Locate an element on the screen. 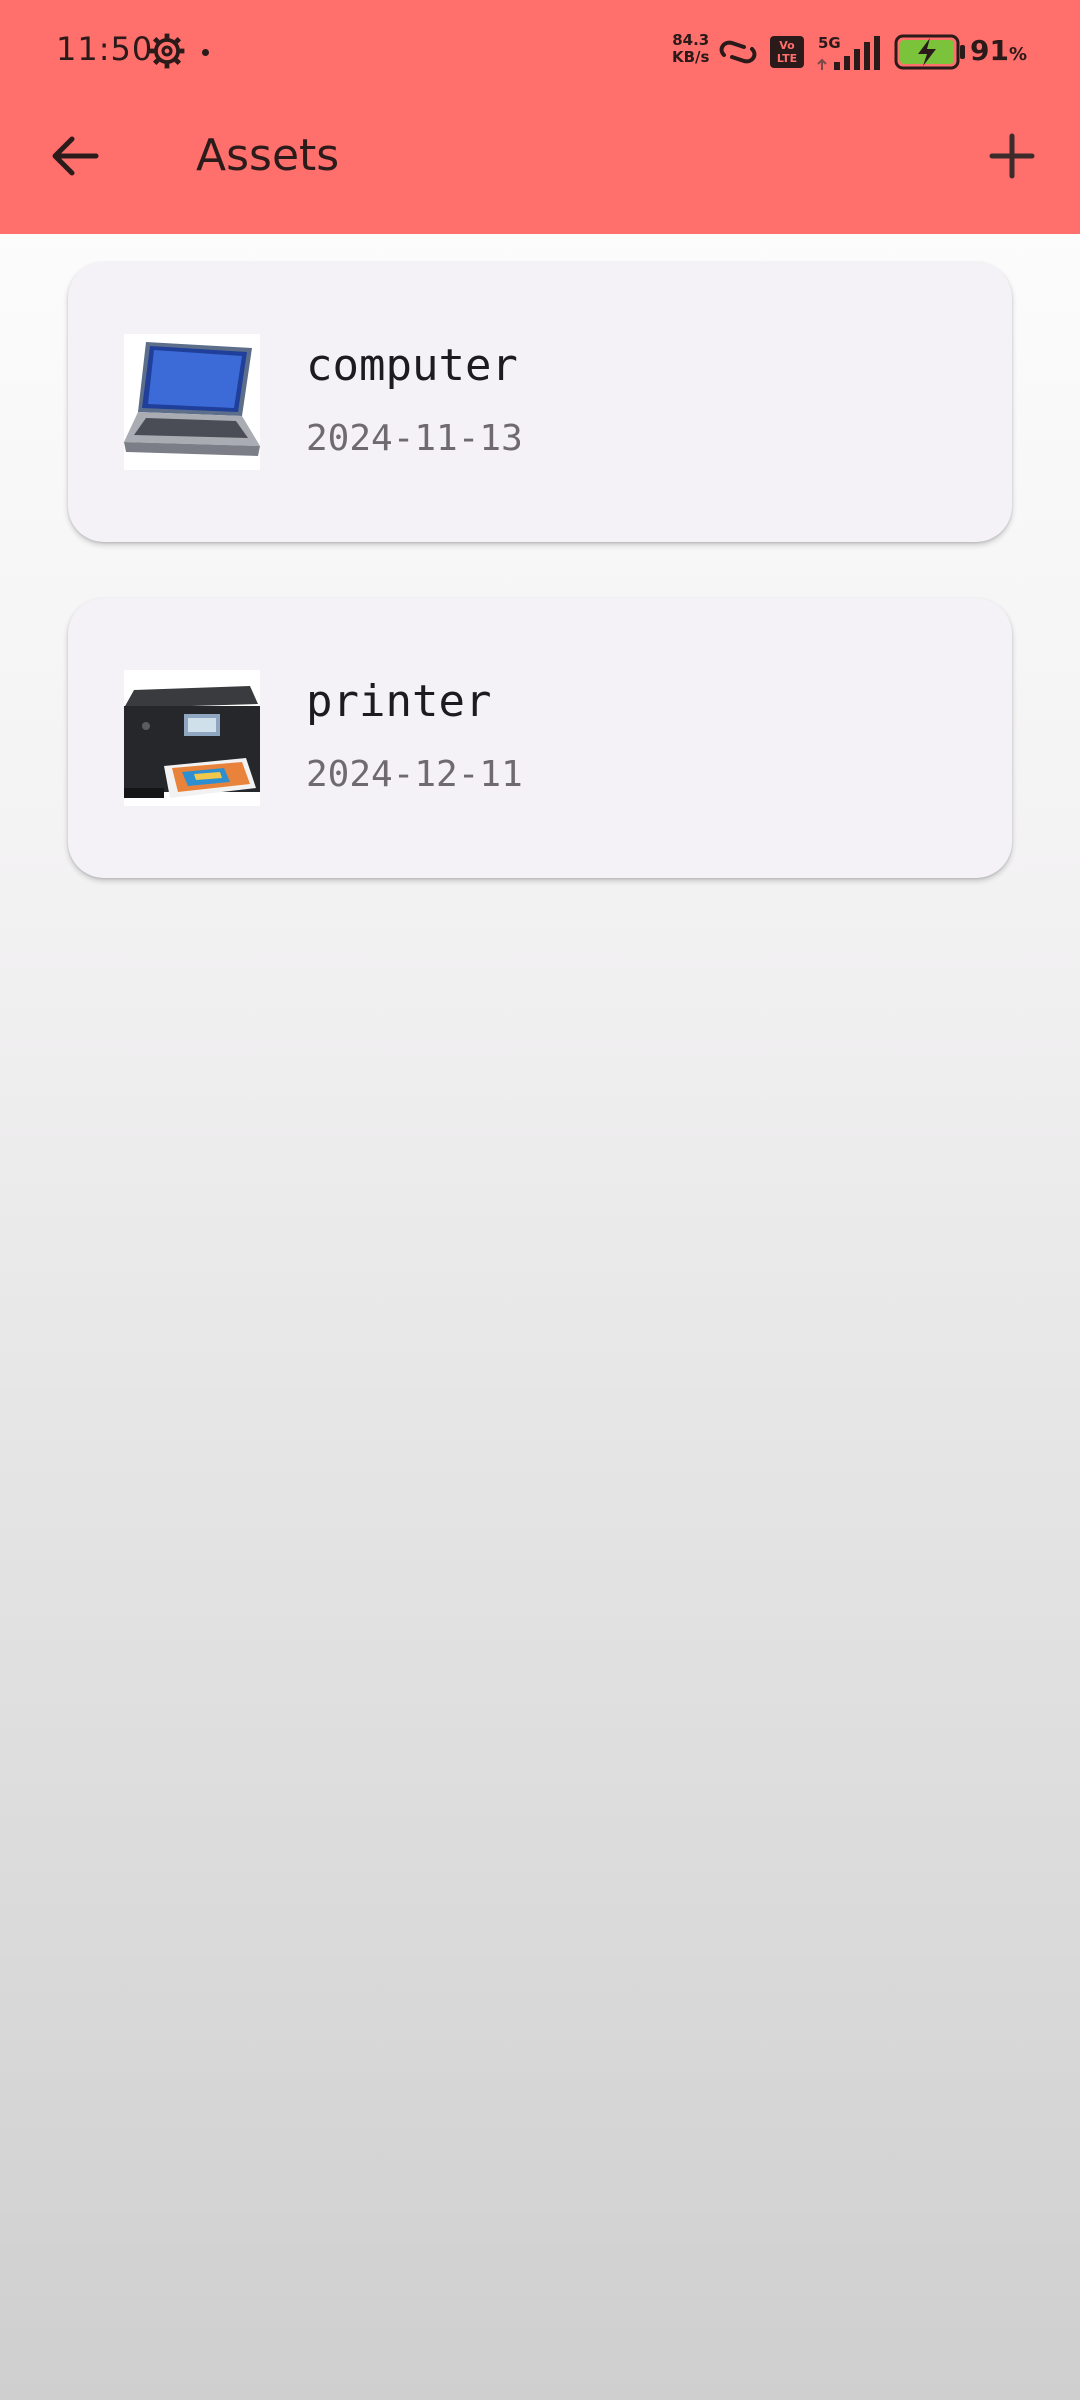 The image size is (1080, 2400). asset-name: computer is located at coordinates (412, 365).